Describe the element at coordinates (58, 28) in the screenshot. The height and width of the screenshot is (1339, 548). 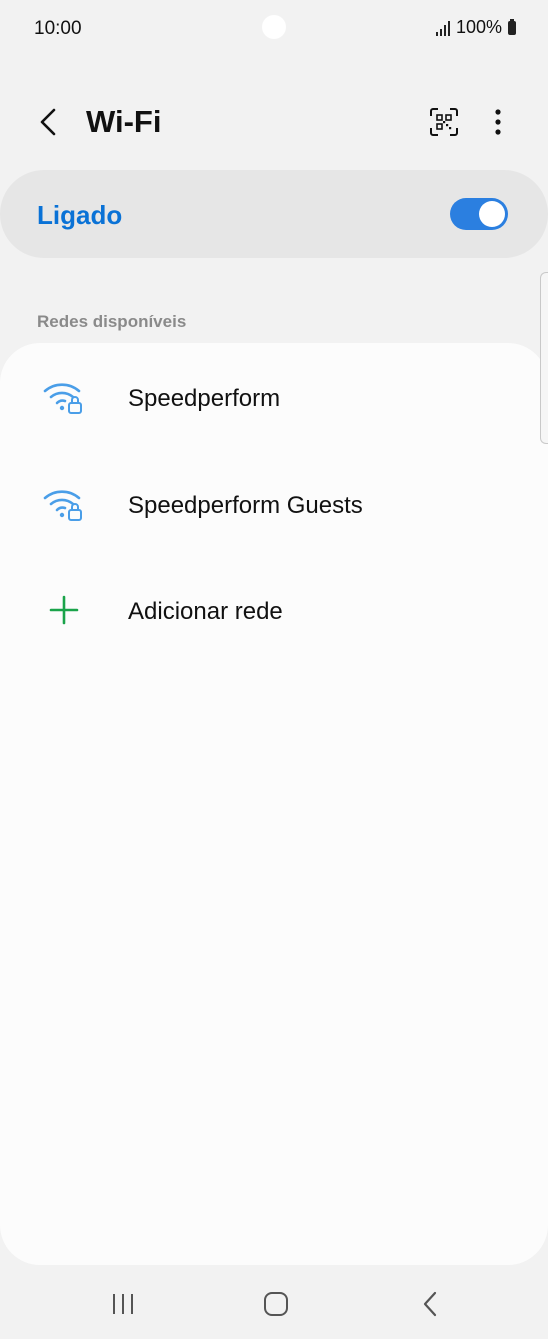
I see `status-time: 10:00` at that location.